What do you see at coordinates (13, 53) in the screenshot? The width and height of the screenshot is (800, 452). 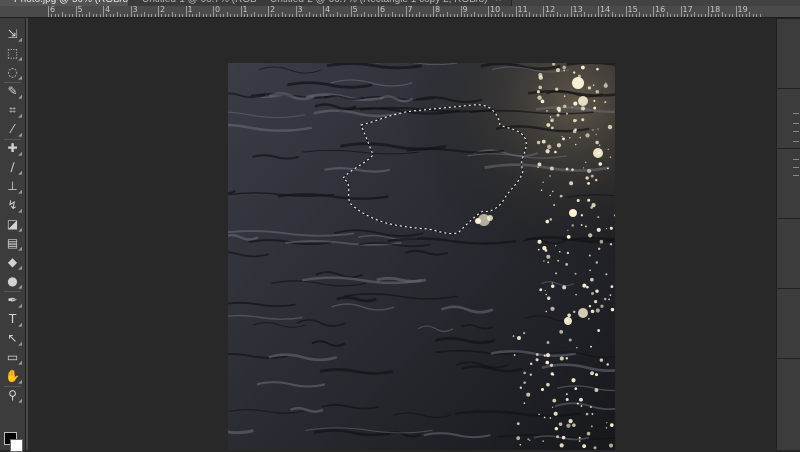 I see `marquee-tool: ⬚ ◢` at bounding box center [13, 53].